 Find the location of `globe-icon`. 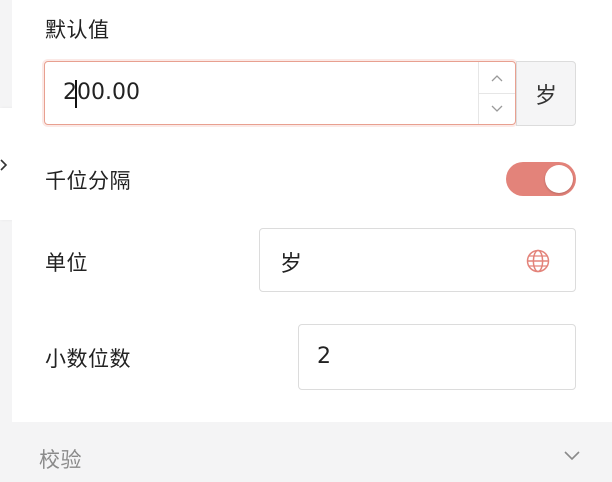

globe-icon is located at coordinates (538, 261).